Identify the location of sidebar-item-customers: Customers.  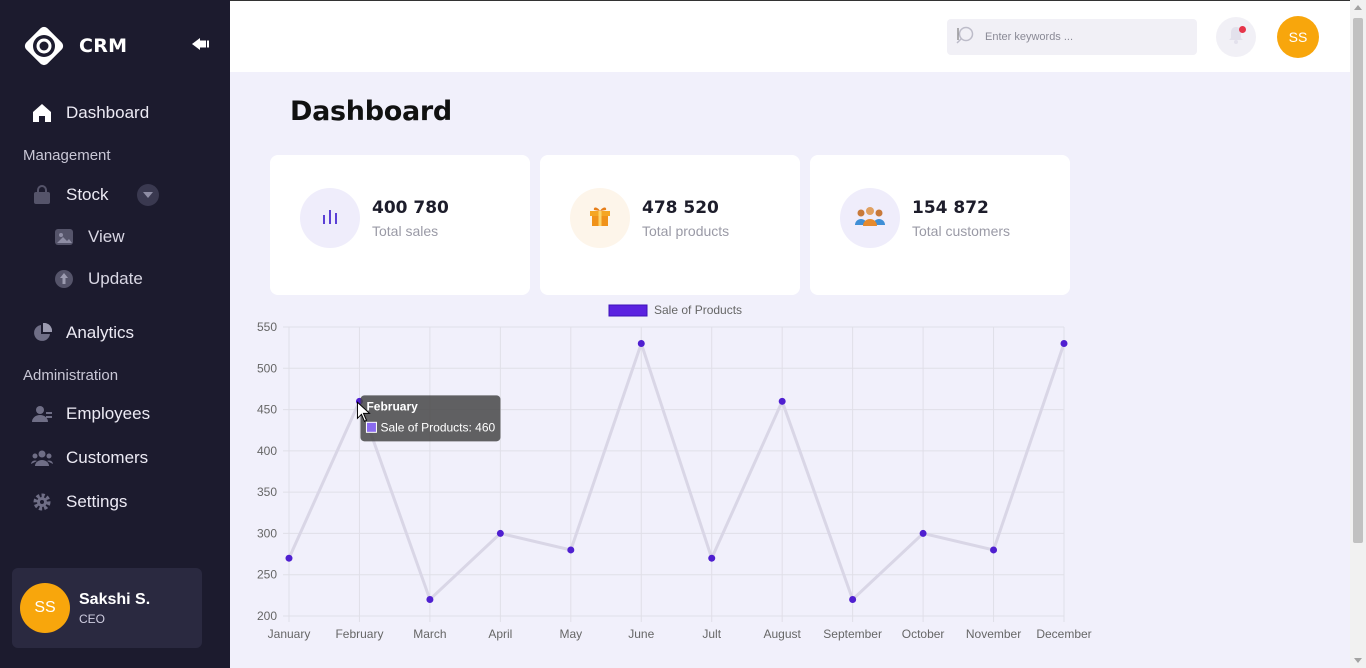
(89, 458).